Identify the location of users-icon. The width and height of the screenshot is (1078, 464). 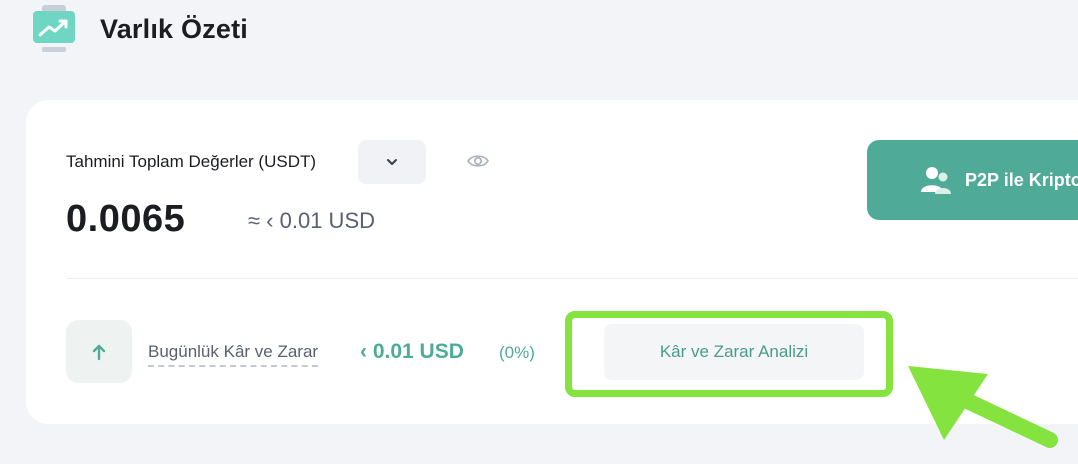
(936, 180).